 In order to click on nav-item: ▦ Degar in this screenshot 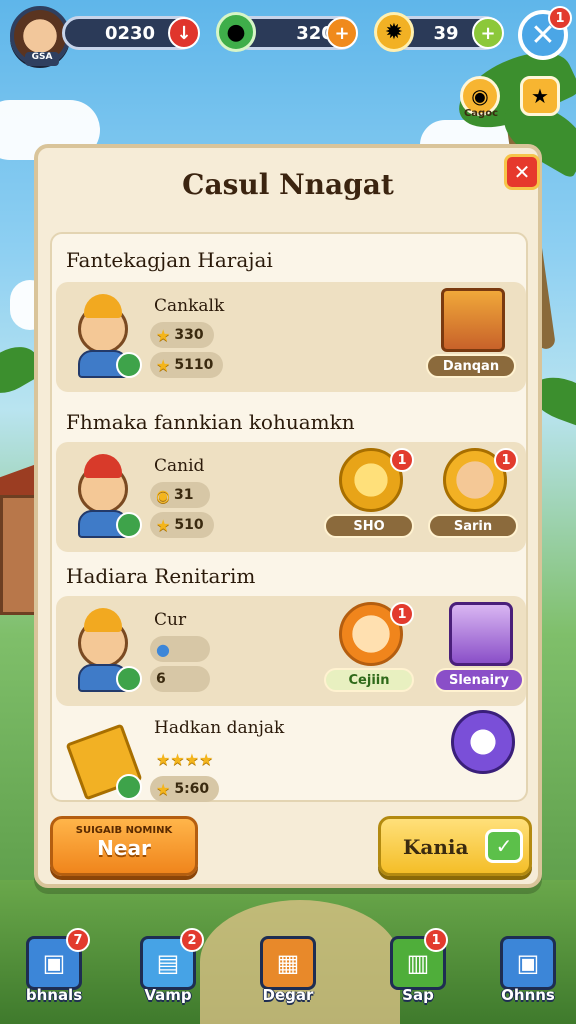, I will do `click(288, 973)`.